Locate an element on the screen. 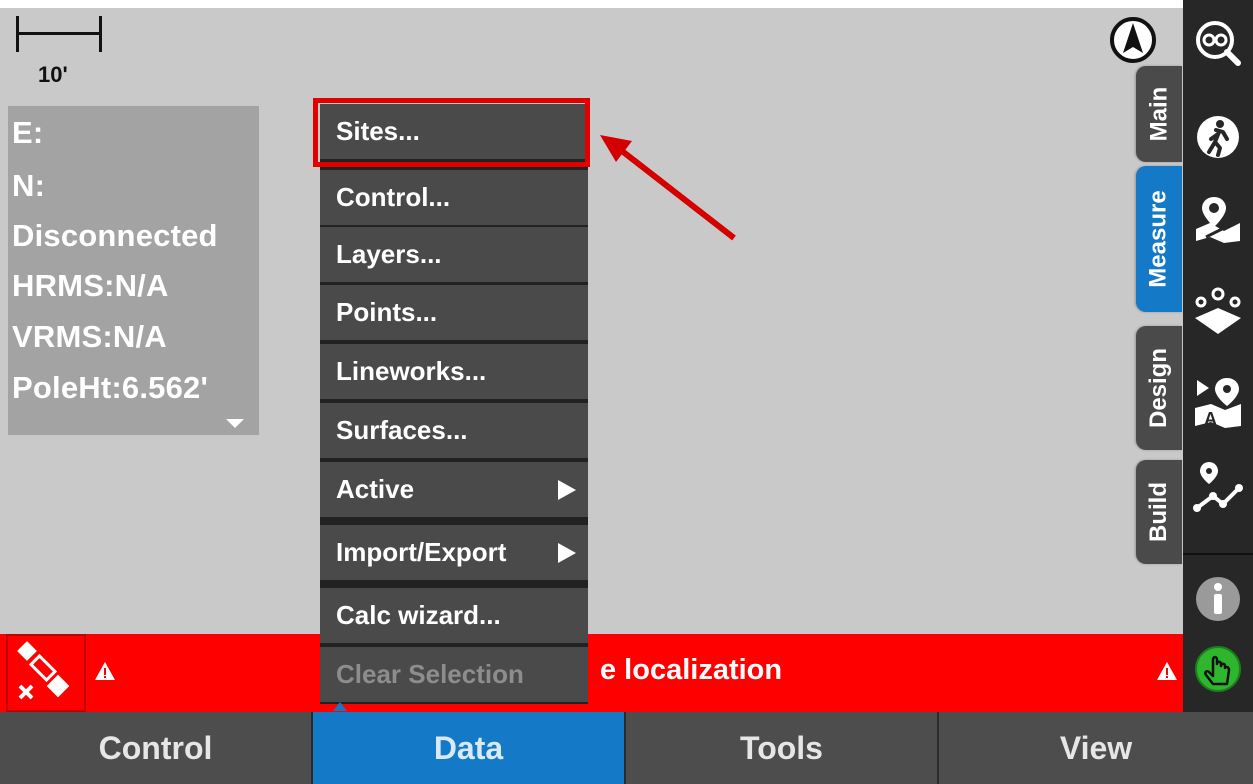 This screenshot has height=784, width=1253. menu-item-active: Active is located at coordinates (454, 489).